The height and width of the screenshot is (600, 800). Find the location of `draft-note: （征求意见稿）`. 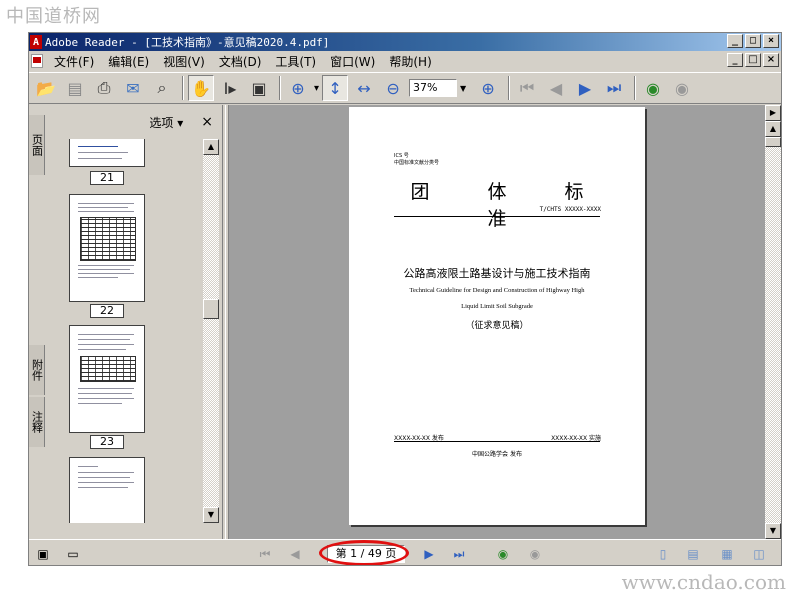

draft-note: （征求意见稿） is located at coordinates (497, 326).